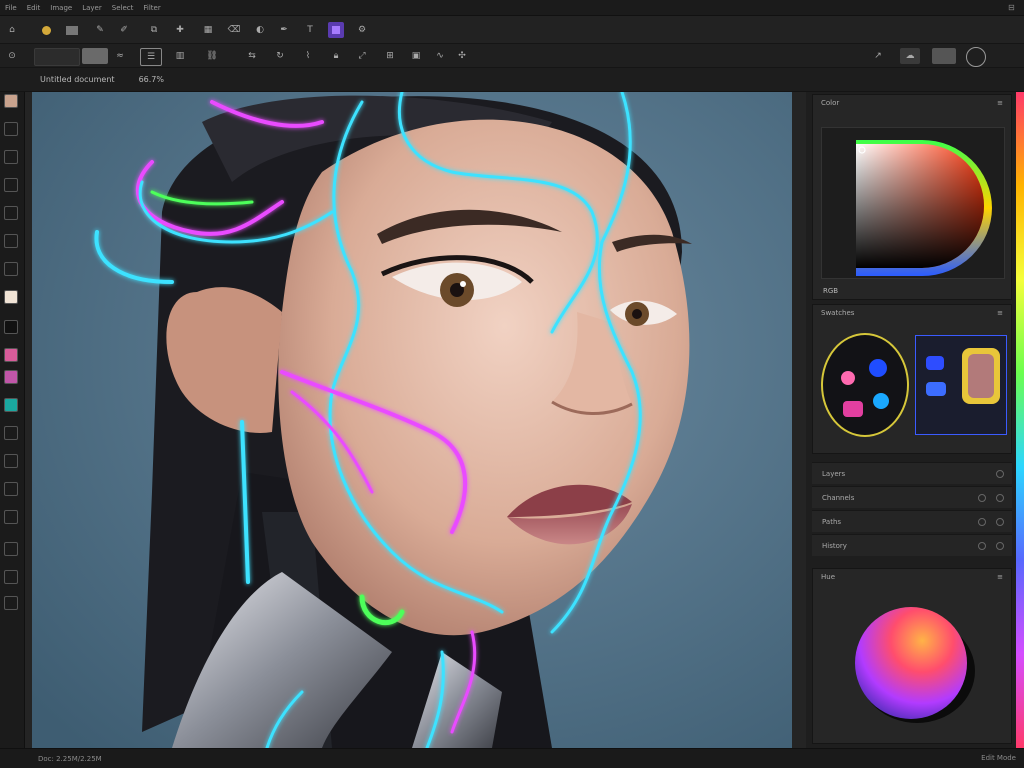 This screenshot has height=768, width=1024. Describe the element at coordinates (252, 56) in the screenshot. I see `flip-icon: ⇆` at that location.